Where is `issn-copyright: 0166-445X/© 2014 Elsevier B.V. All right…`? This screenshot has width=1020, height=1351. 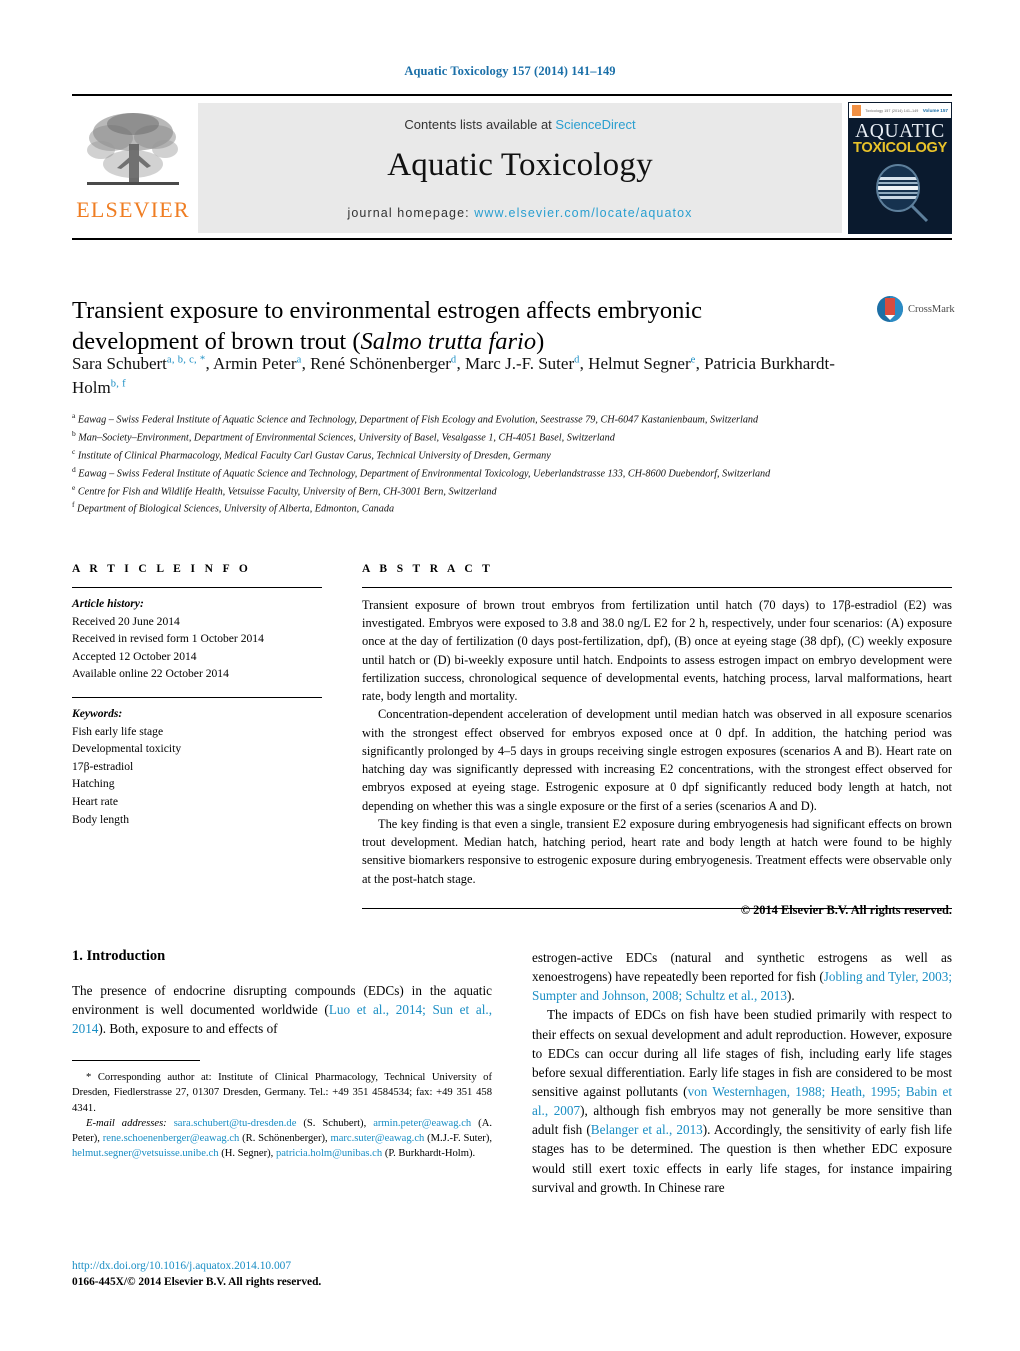 issn-copyright: 0166-445X/© 2014 Elsevier B.V. All right… is located at coordinates (197, 1282).